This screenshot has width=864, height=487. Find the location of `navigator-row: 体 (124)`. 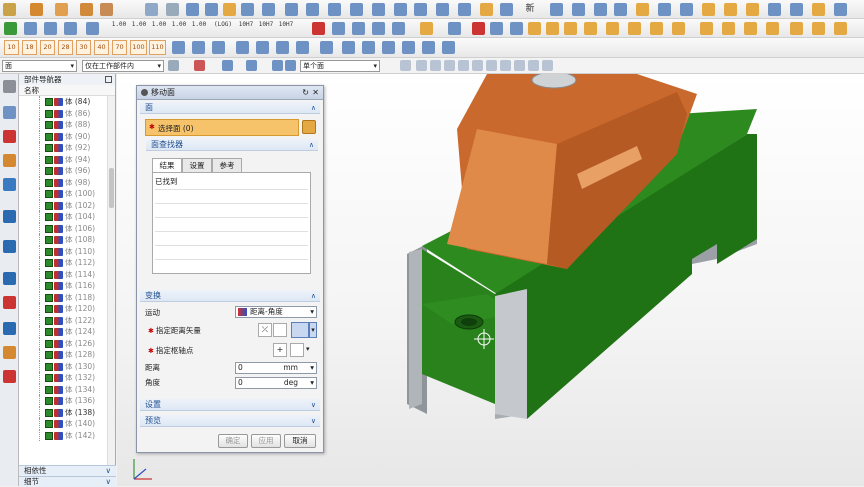

navigator-row: 体 (124) is located at coordinates (67, 332).